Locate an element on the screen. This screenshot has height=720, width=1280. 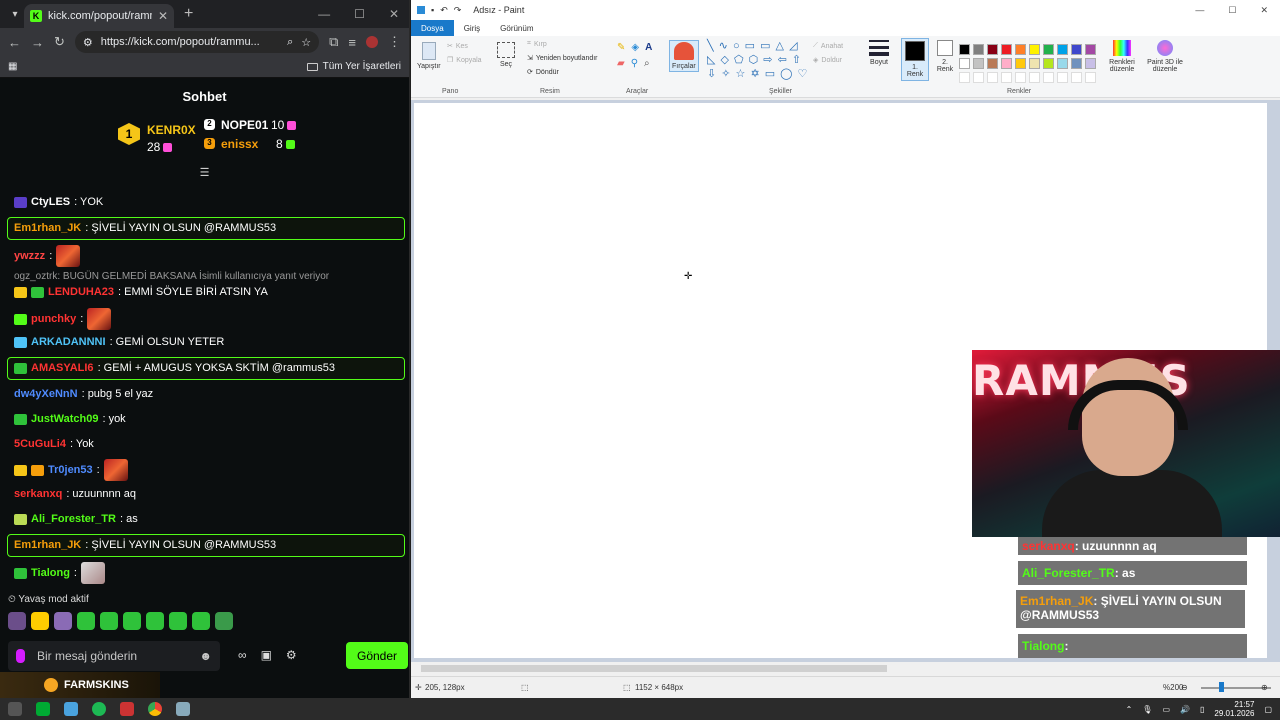
leader-1-name: KENR0X is located at coordinates (171, 130).